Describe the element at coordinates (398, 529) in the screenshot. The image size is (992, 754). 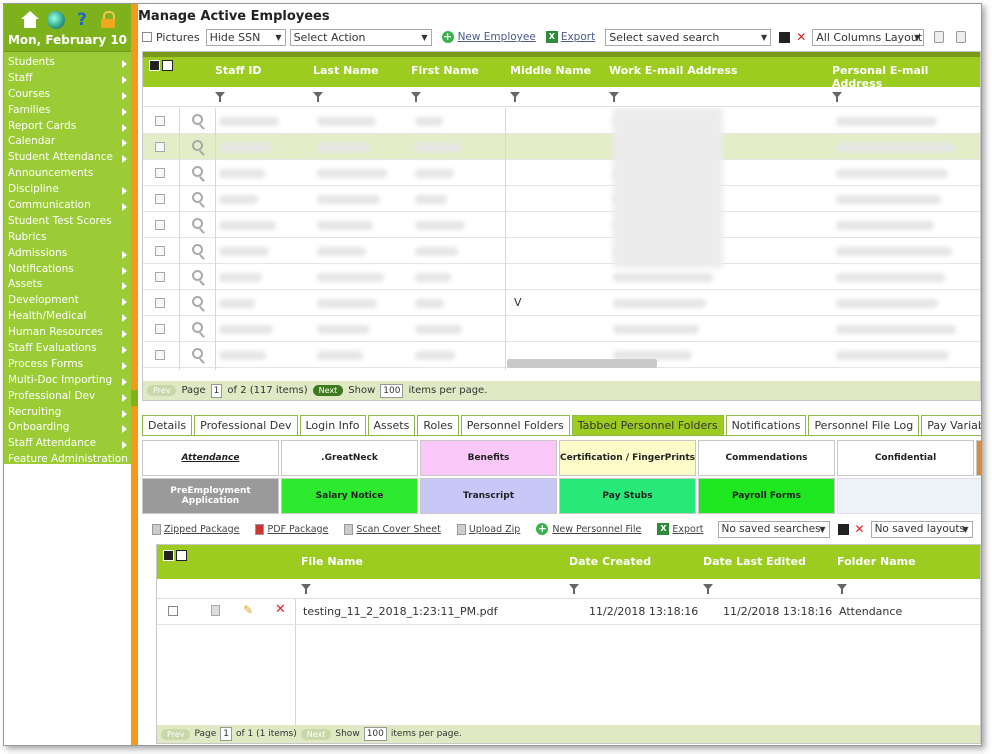
I see `scan-cover-sheet-link: Scan Cover Sheet` at that location.